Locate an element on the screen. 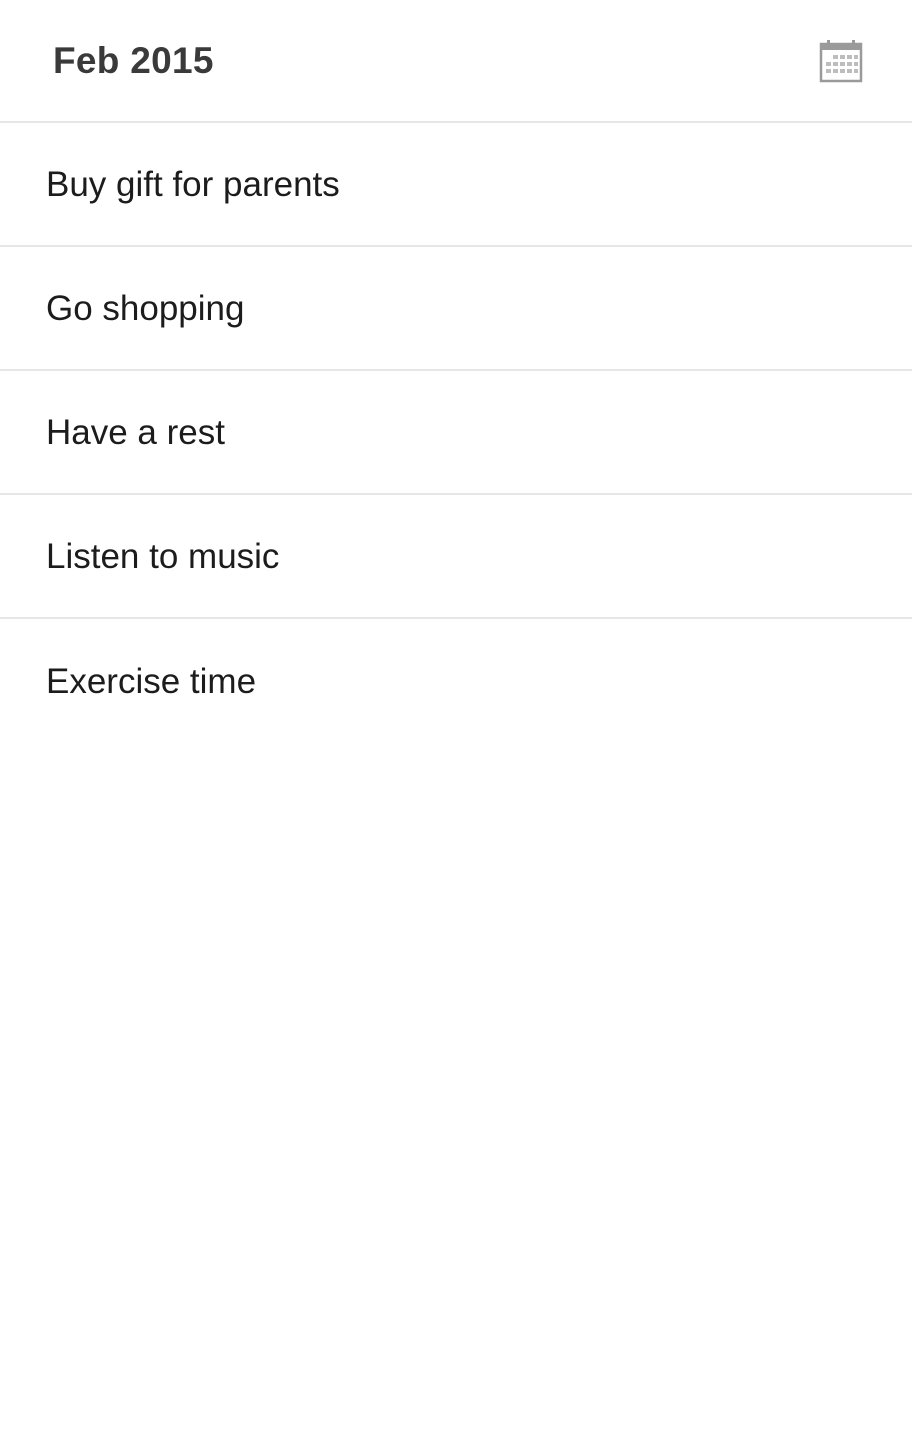 The image size is (912, 1438). calendar-button is located at coordinates (841, 61).